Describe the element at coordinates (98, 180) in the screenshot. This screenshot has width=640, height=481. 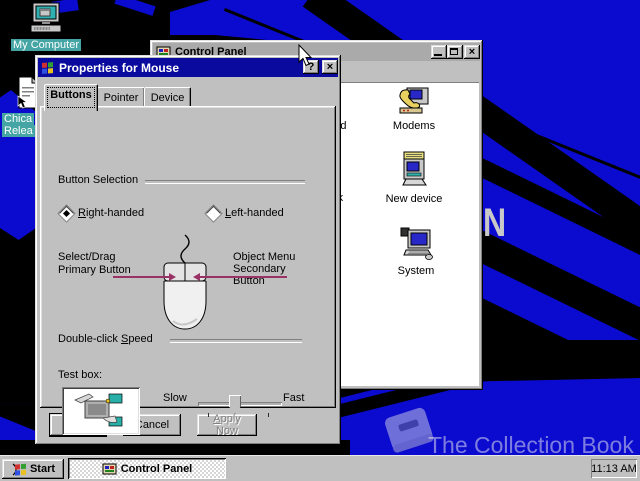
I see `group-label-button-selection: Button Selection` at that location.